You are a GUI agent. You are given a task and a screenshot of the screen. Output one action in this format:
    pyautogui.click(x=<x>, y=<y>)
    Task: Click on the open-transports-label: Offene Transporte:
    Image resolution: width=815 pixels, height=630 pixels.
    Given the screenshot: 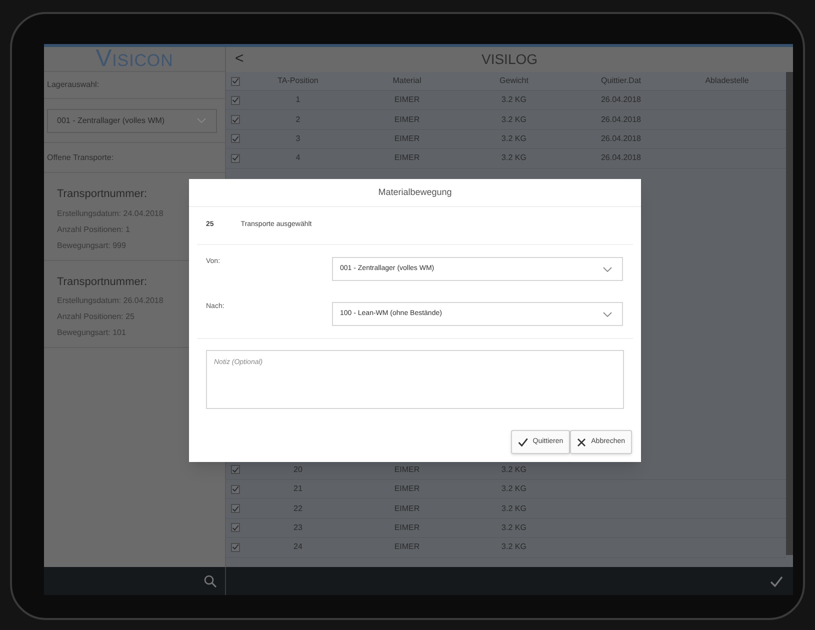 What is the action you would take?
    pyautogui.click(x=80, y=158)
    